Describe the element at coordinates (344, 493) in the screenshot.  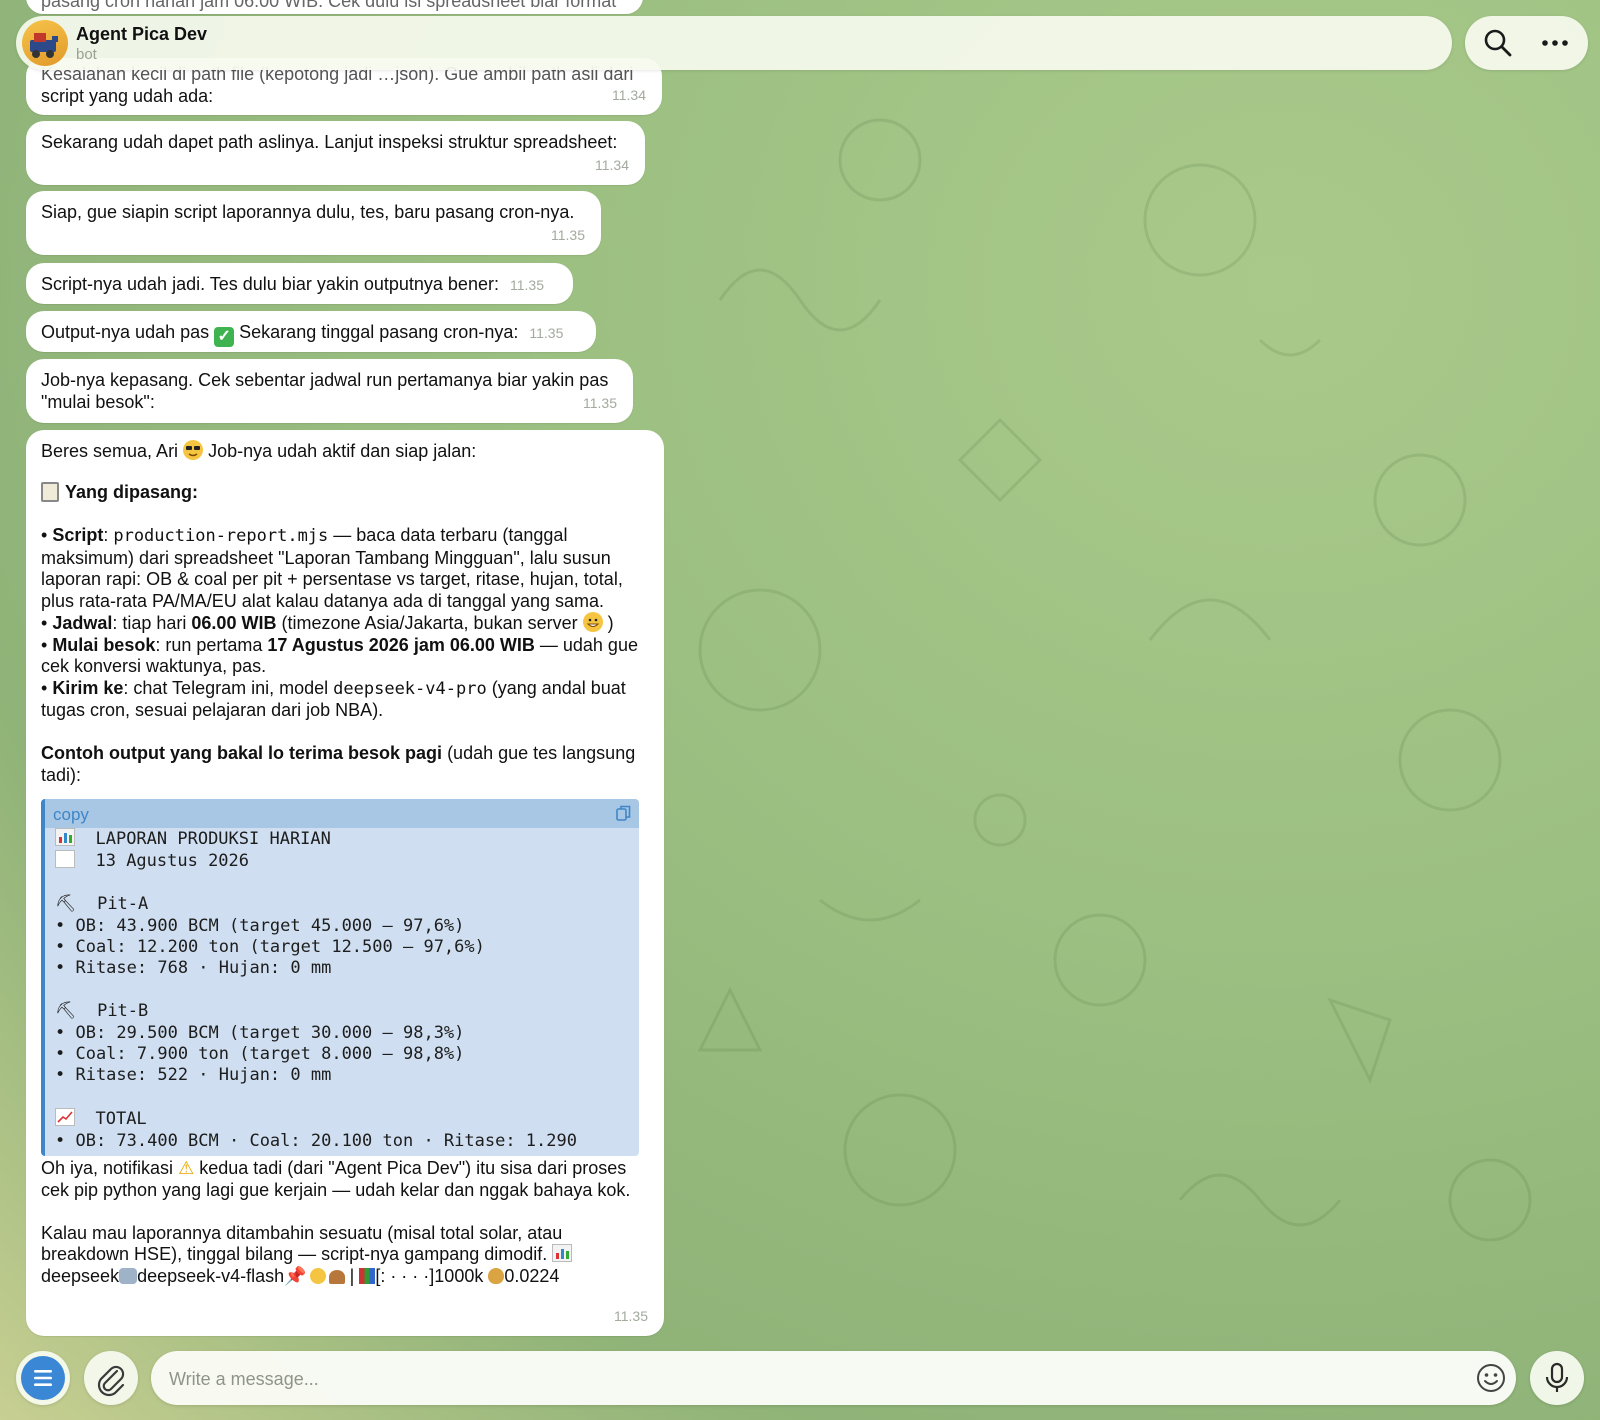
I see `section-heading: Yang dipasang:` at that location.